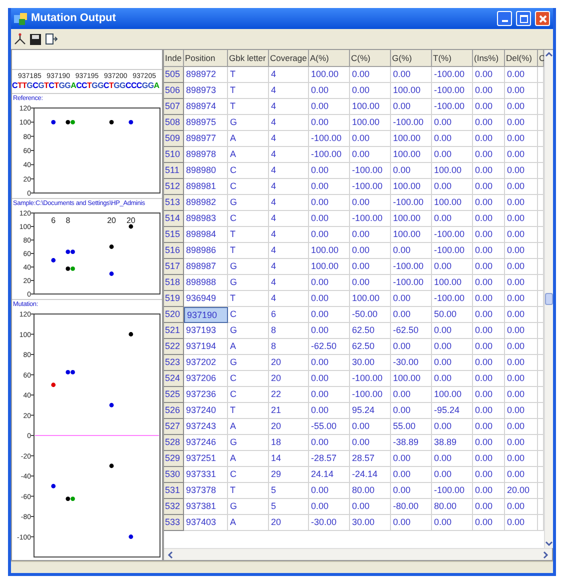 The image size is (563, 584). What do you see at coordinates (370, 475) in the screenshot?
I see `table-cell: -24.14` at bounding box center [370, 475].